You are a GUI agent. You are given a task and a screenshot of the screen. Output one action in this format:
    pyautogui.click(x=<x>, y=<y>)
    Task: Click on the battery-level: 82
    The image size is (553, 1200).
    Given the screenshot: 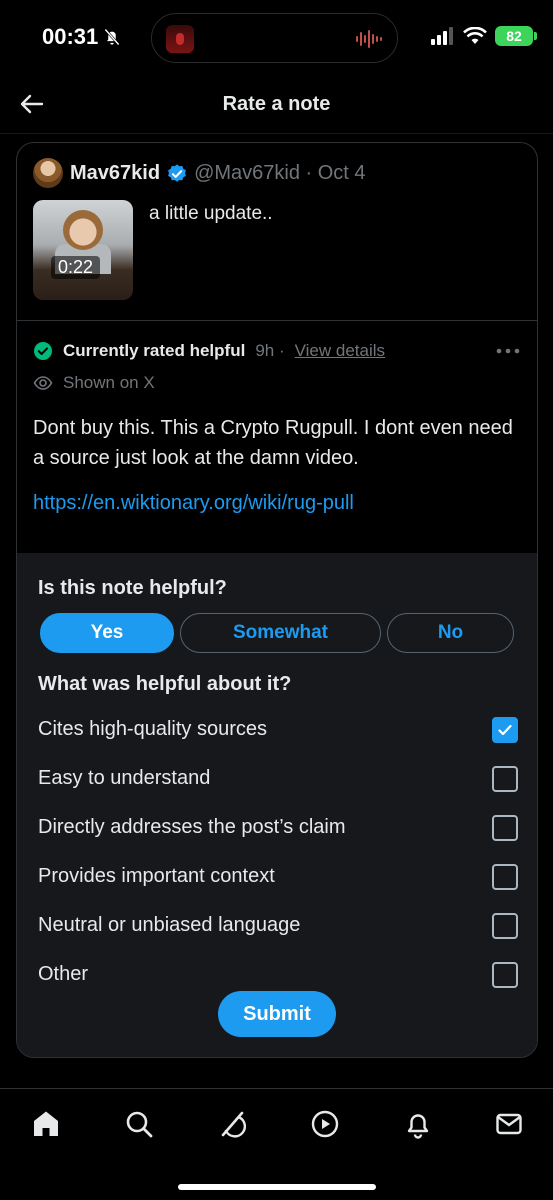 What is the action you would take?
    pyautogui.click(x=514, y=36)
    